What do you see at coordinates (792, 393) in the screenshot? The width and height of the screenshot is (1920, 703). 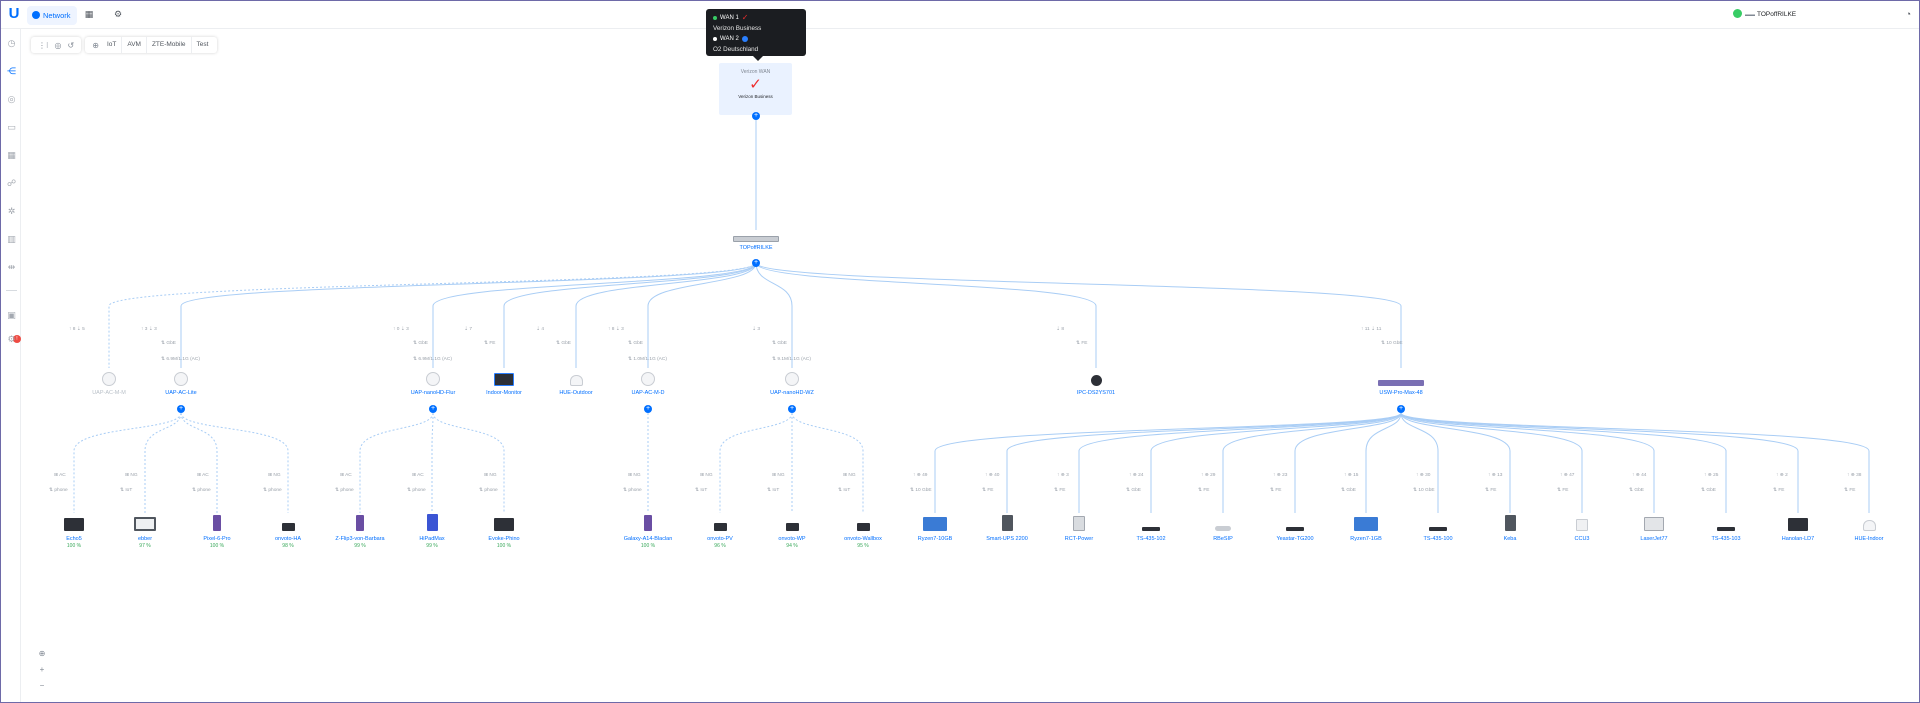 I see `tier1-uap-nanohd-wz-name: UAP-nanoHD-WZ` at bounding box center [792, 393].